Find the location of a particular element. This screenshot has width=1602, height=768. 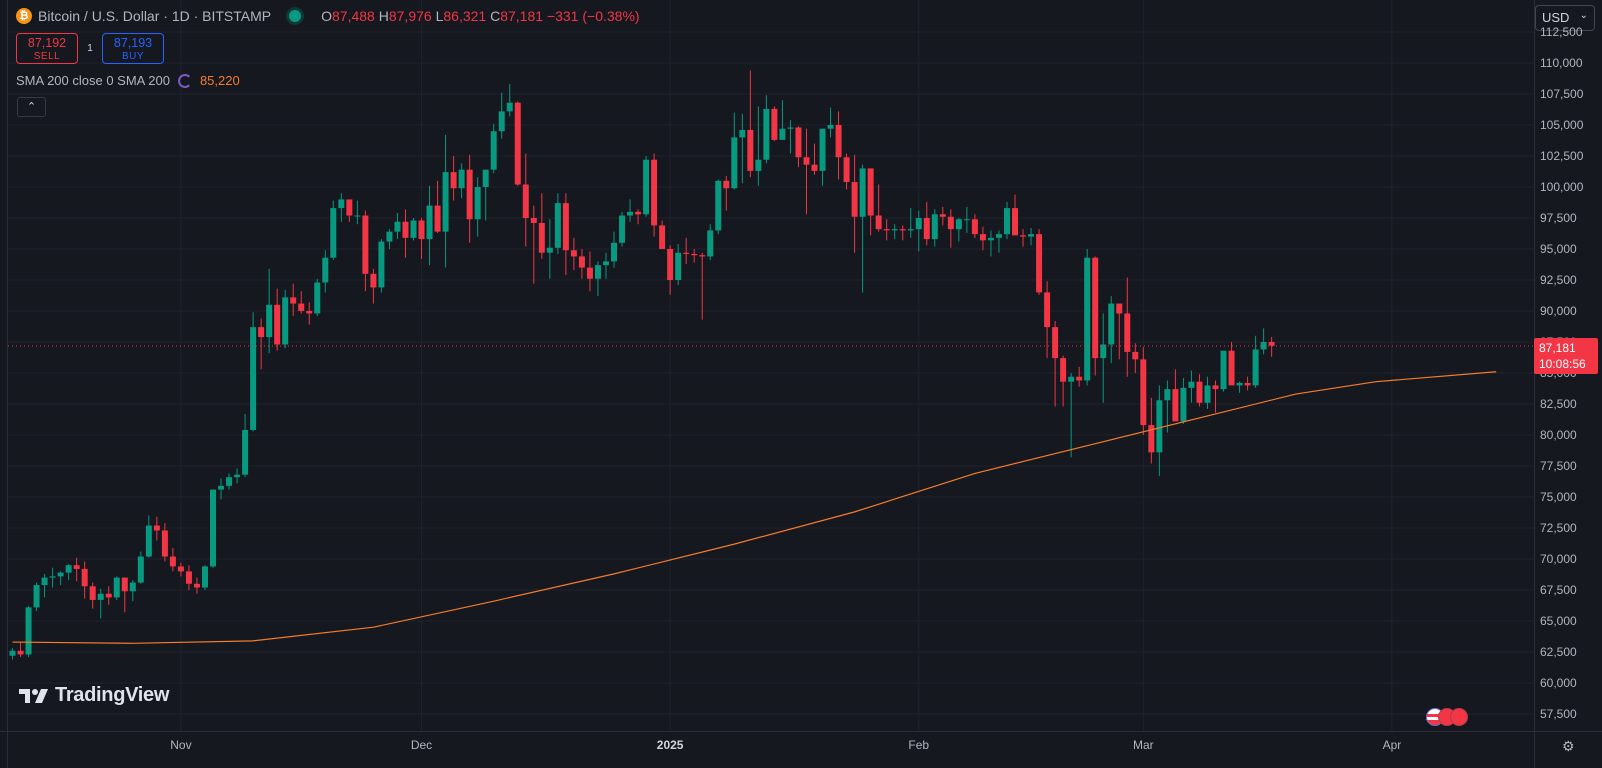

sell-button: 87,192 SELL is located at coordinates (47, 48).